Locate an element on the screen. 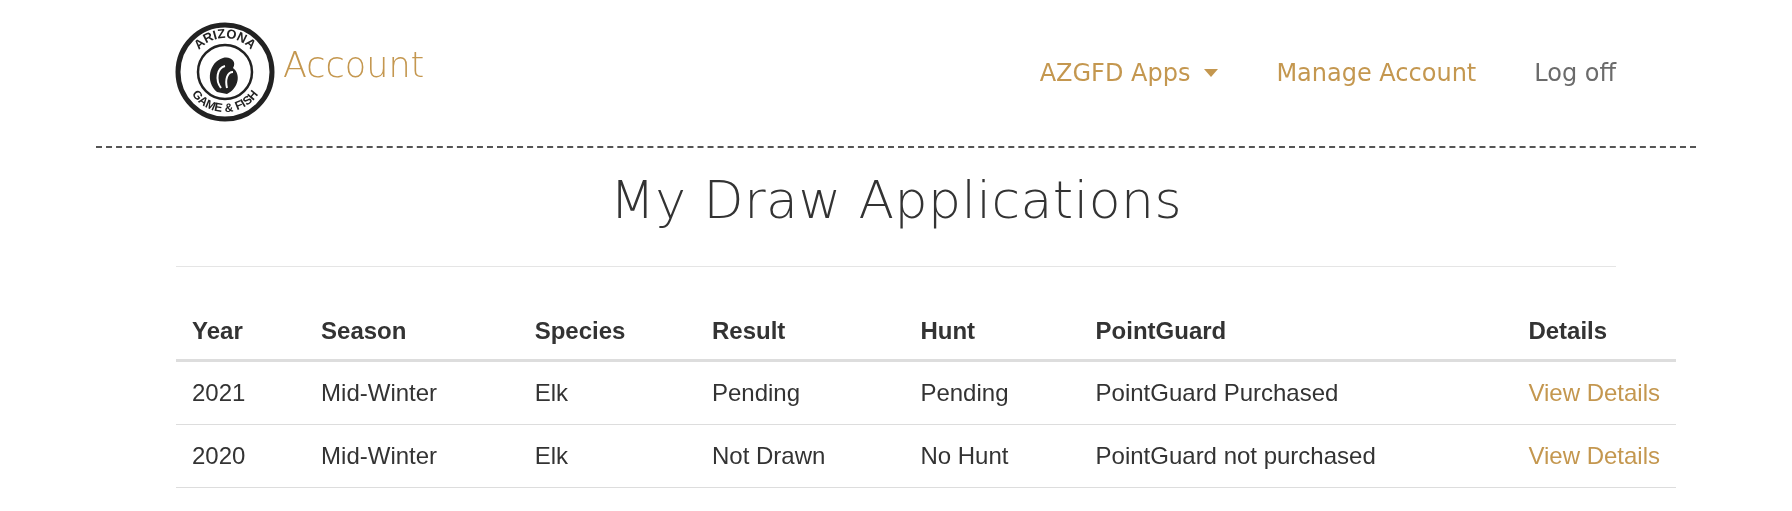  site-title: Account is located at coordinates (354, 65).